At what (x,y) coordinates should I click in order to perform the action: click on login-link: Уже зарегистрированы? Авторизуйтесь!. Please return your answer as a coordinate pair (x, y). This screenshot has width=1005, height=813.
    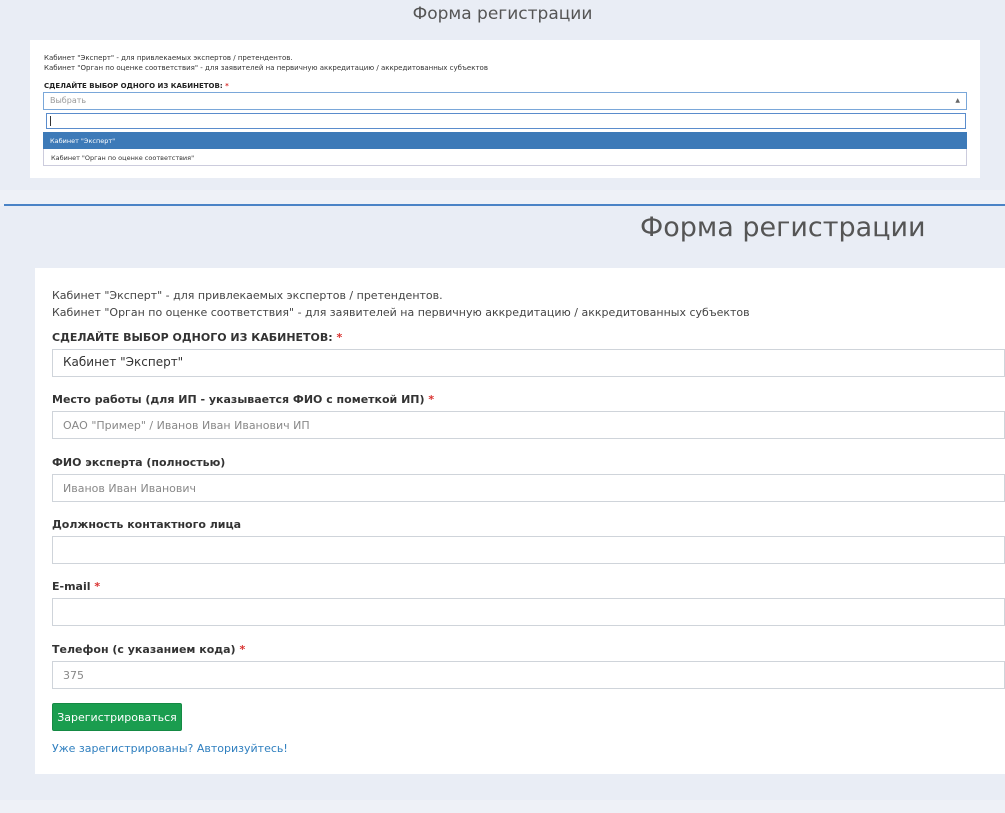
    Looking at the image, I should click on (170, 748).